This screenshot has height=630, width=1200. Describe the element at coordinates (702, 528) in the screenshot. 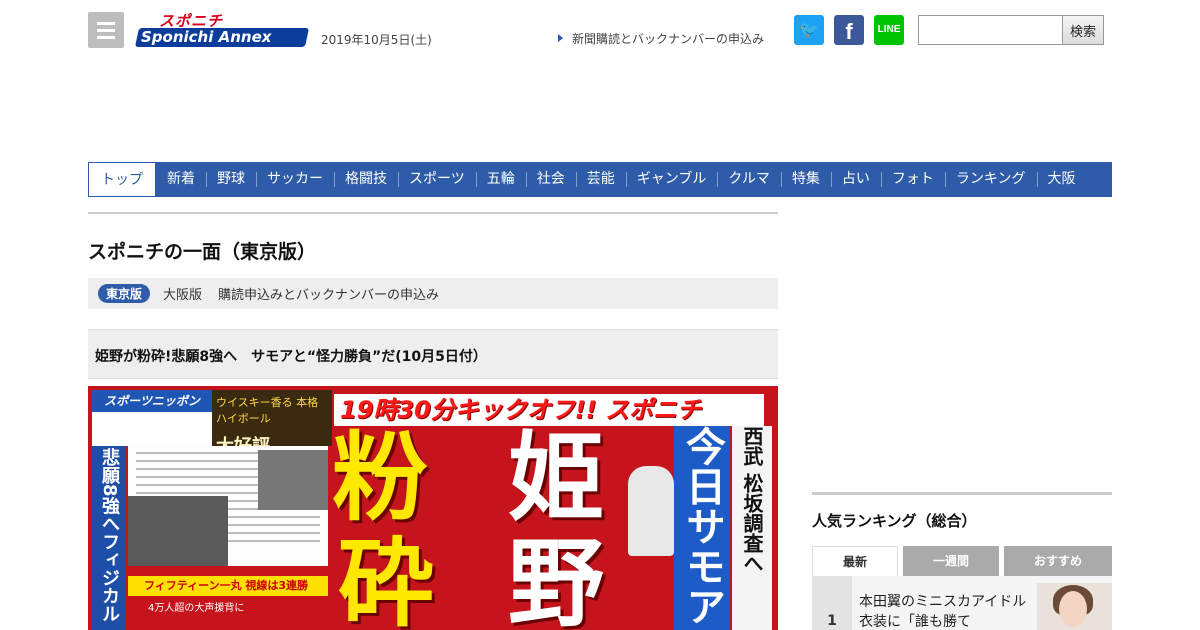

I see `front-blue-column: 今日サモア` at that location.